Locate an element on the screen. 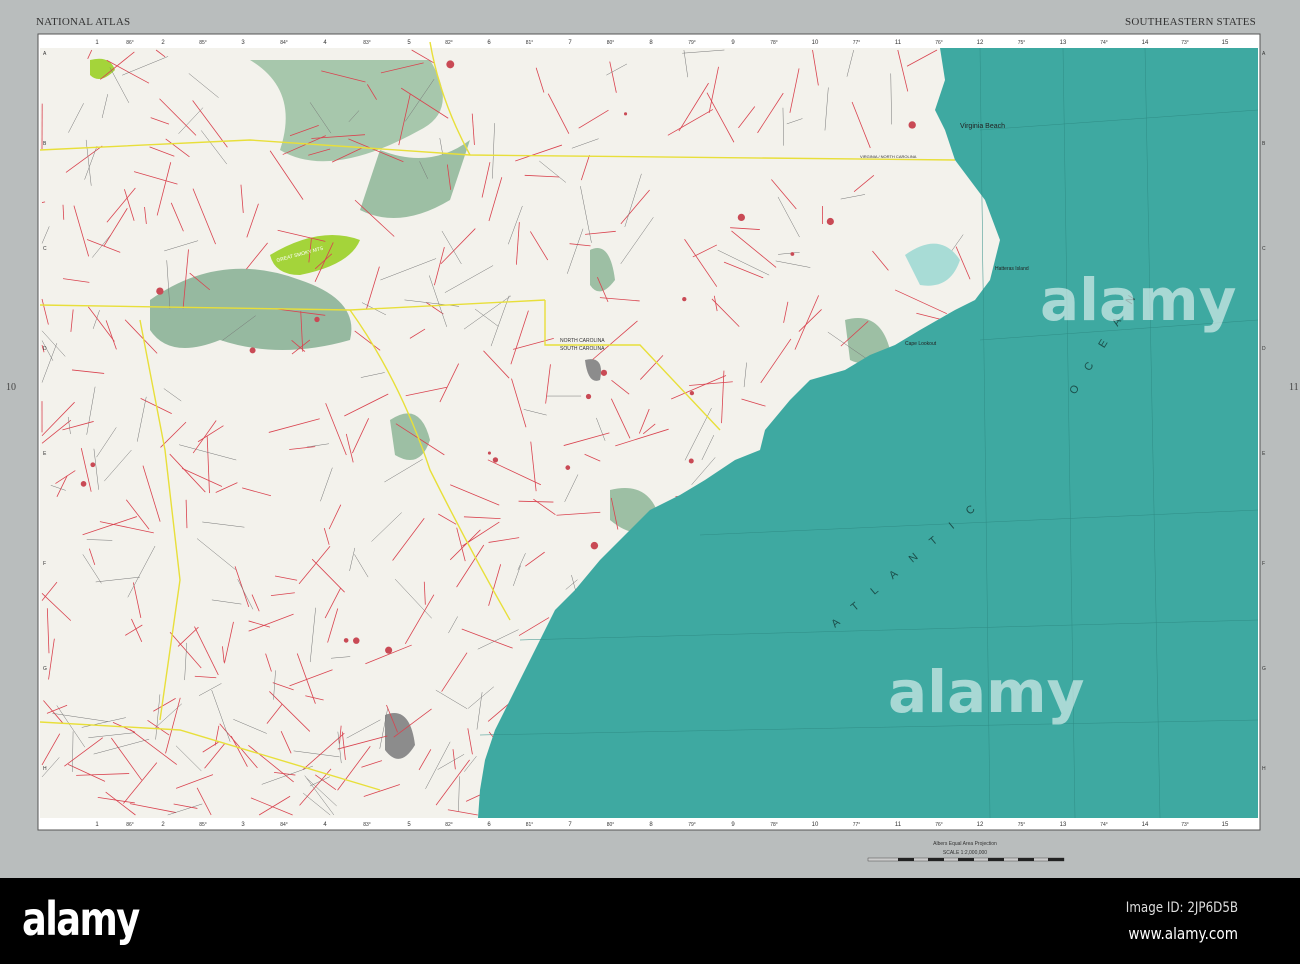 This screenshot has height=964, width=1300. state-label-va-nc: VIRGINIA / NORTH CAROLINA is located at coordinates (888, 156).